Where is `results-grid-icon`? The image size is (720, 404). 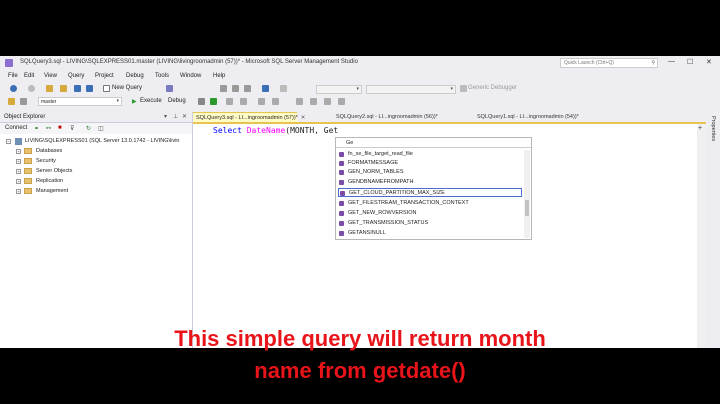
results-grid-icon is located at coordinates (261, 101).